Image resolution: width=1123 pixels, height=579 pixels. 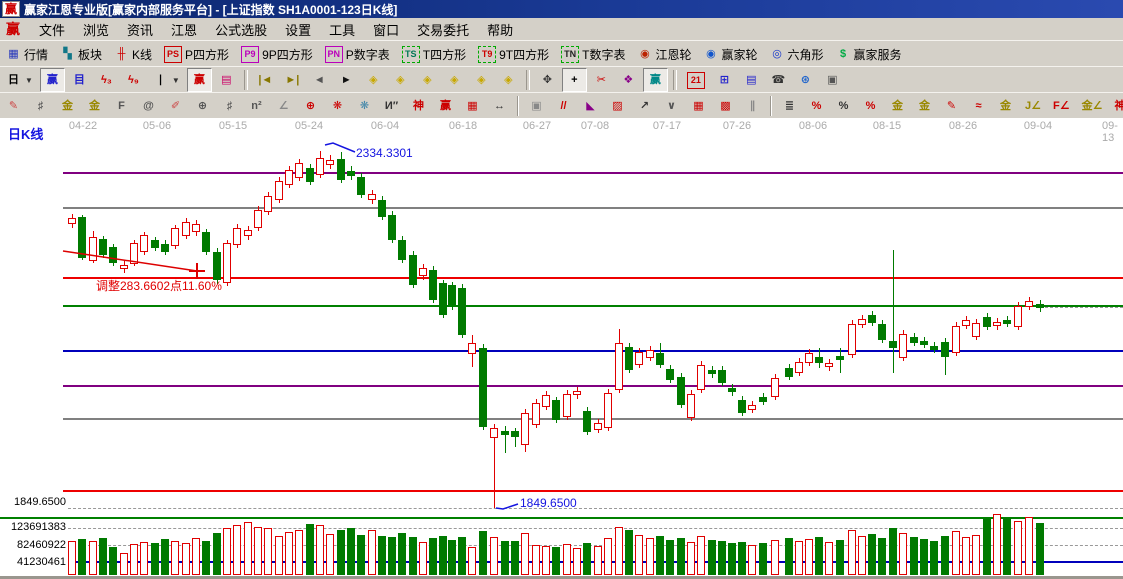 I want to click on shen-grid-button: 神, so click(x=418, y=106).